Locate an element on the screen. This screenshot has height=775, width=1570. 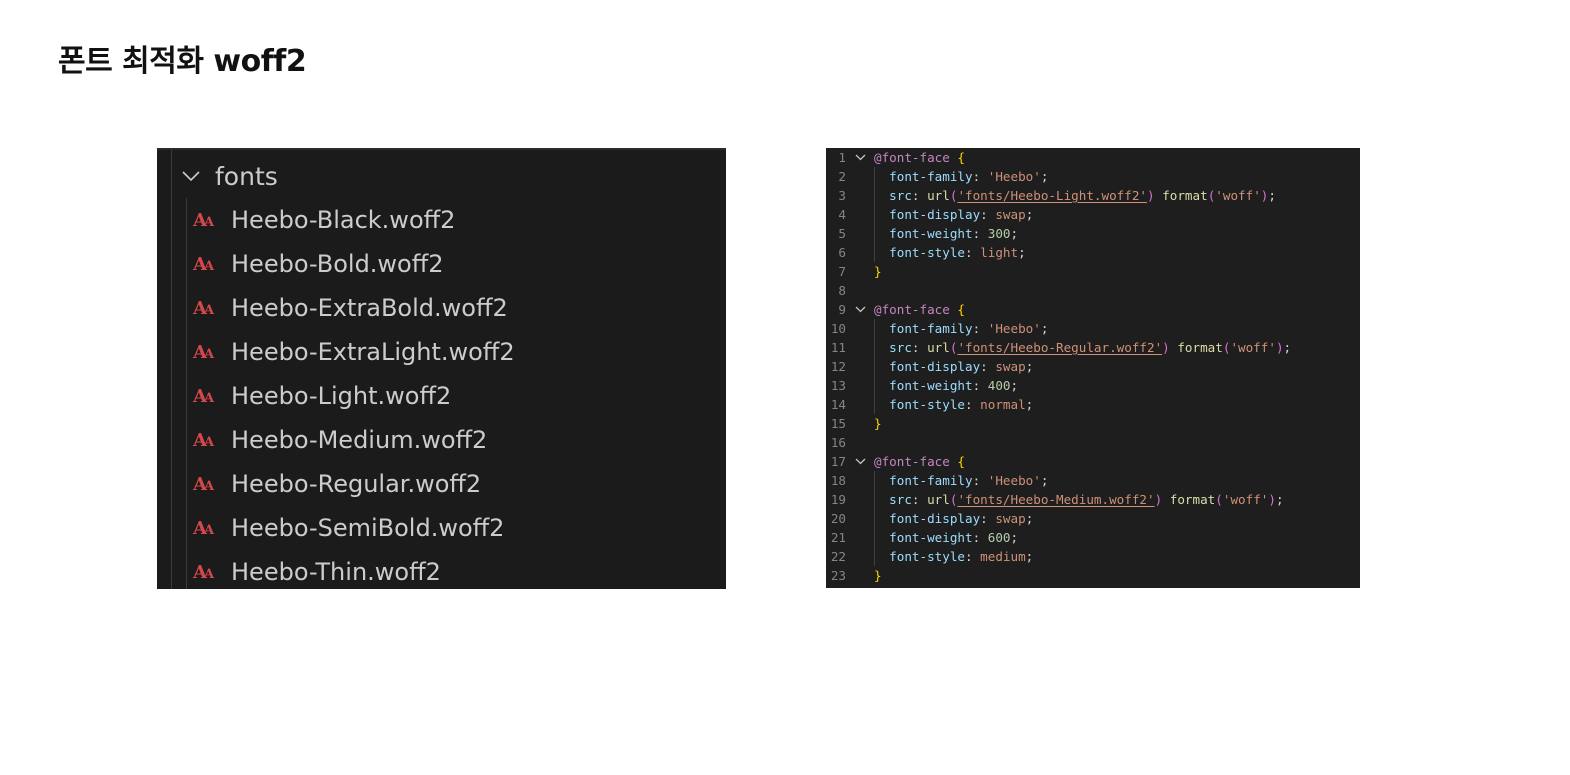
file-name: Heebo-Regular.woff2 is located at coordinates (356, 484).